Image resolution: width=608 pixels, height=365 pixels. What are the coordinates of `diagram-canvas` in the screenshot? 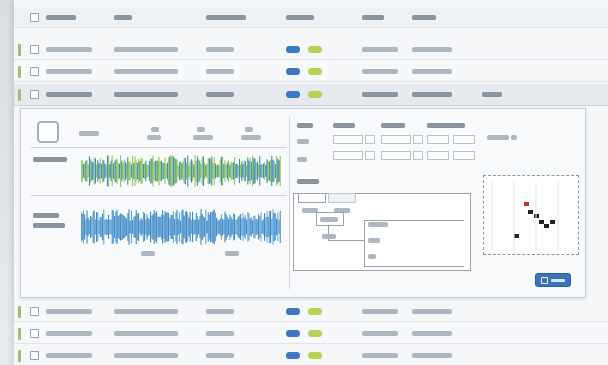 It's located at (382, 232).